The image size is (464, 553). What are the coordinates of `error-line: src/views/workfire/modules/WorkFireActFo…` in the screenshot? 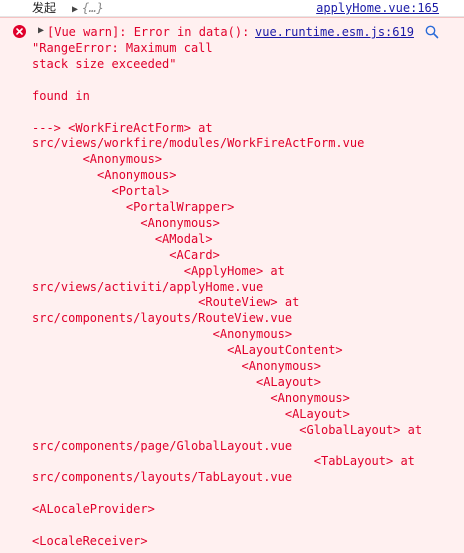 It's located at (198, 143).